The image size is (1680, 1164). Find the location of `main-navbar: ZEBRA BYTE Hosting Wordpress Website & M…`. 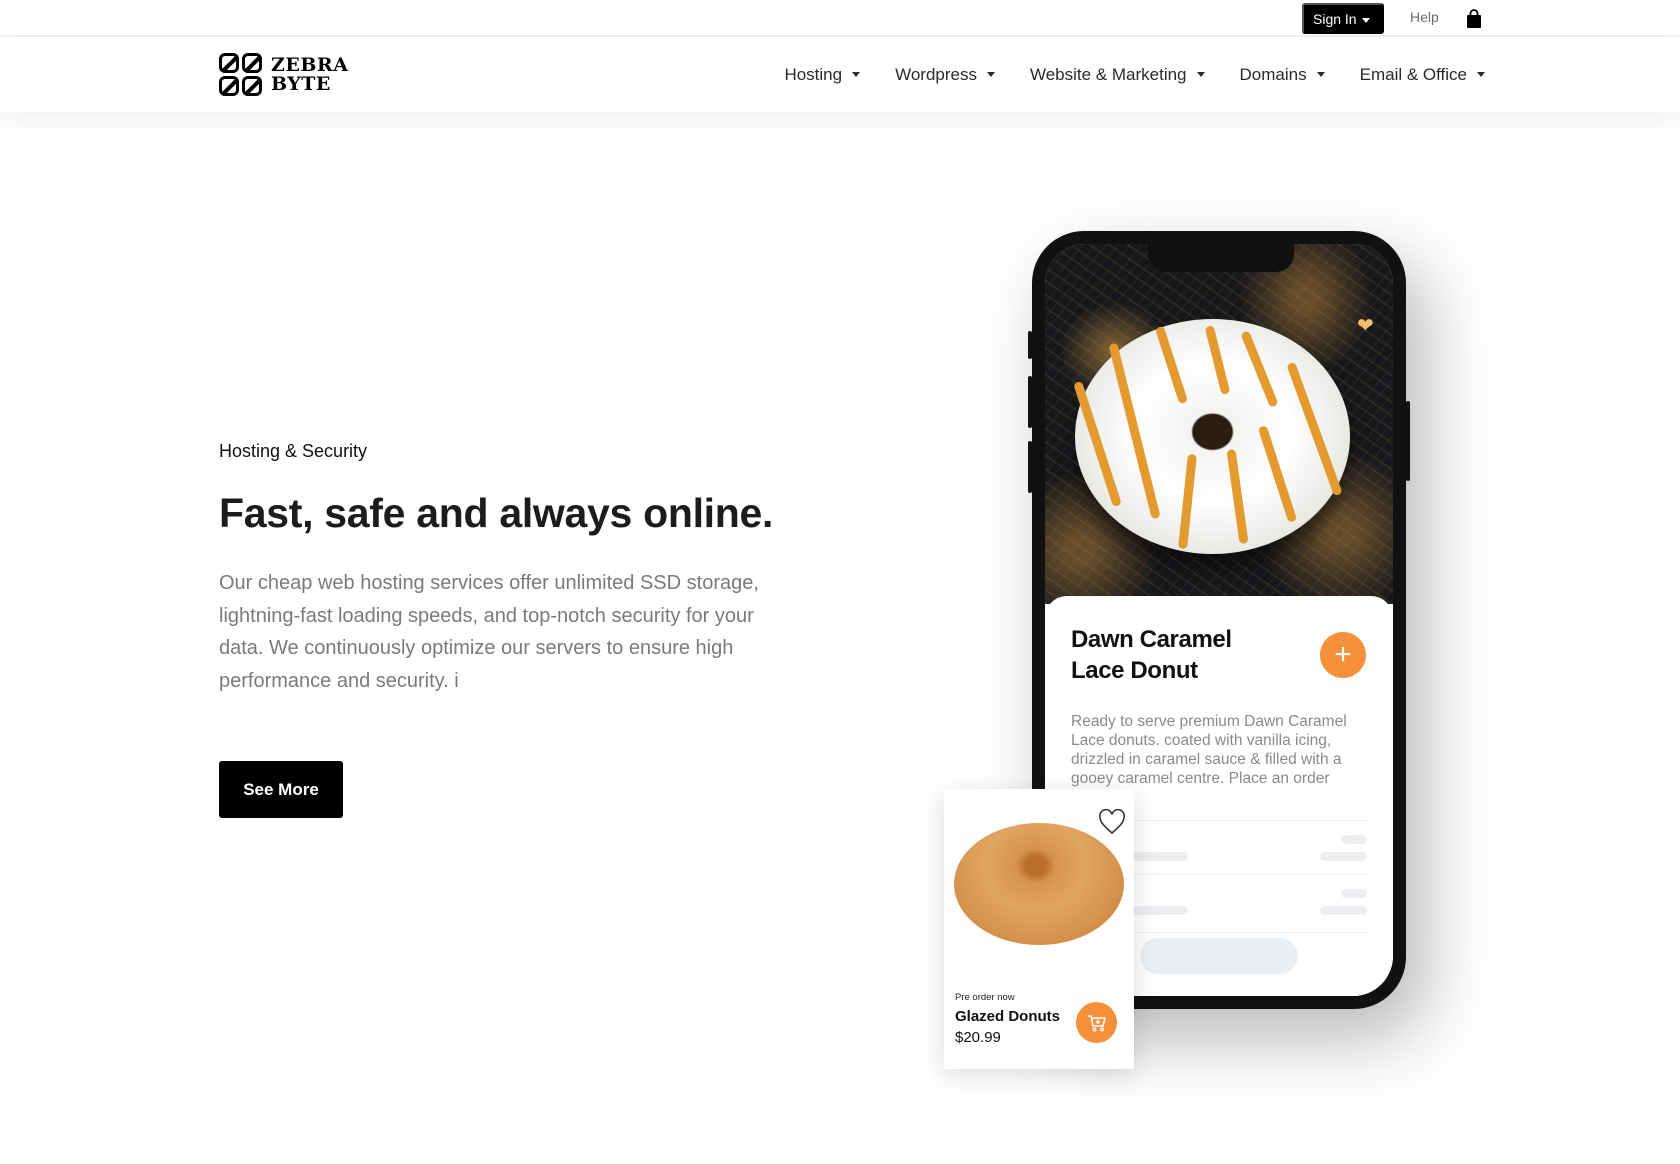

main-navbar: ZEBRA BYTE Hosting Wordpress Website & M… is located at coordinates (840, 74).